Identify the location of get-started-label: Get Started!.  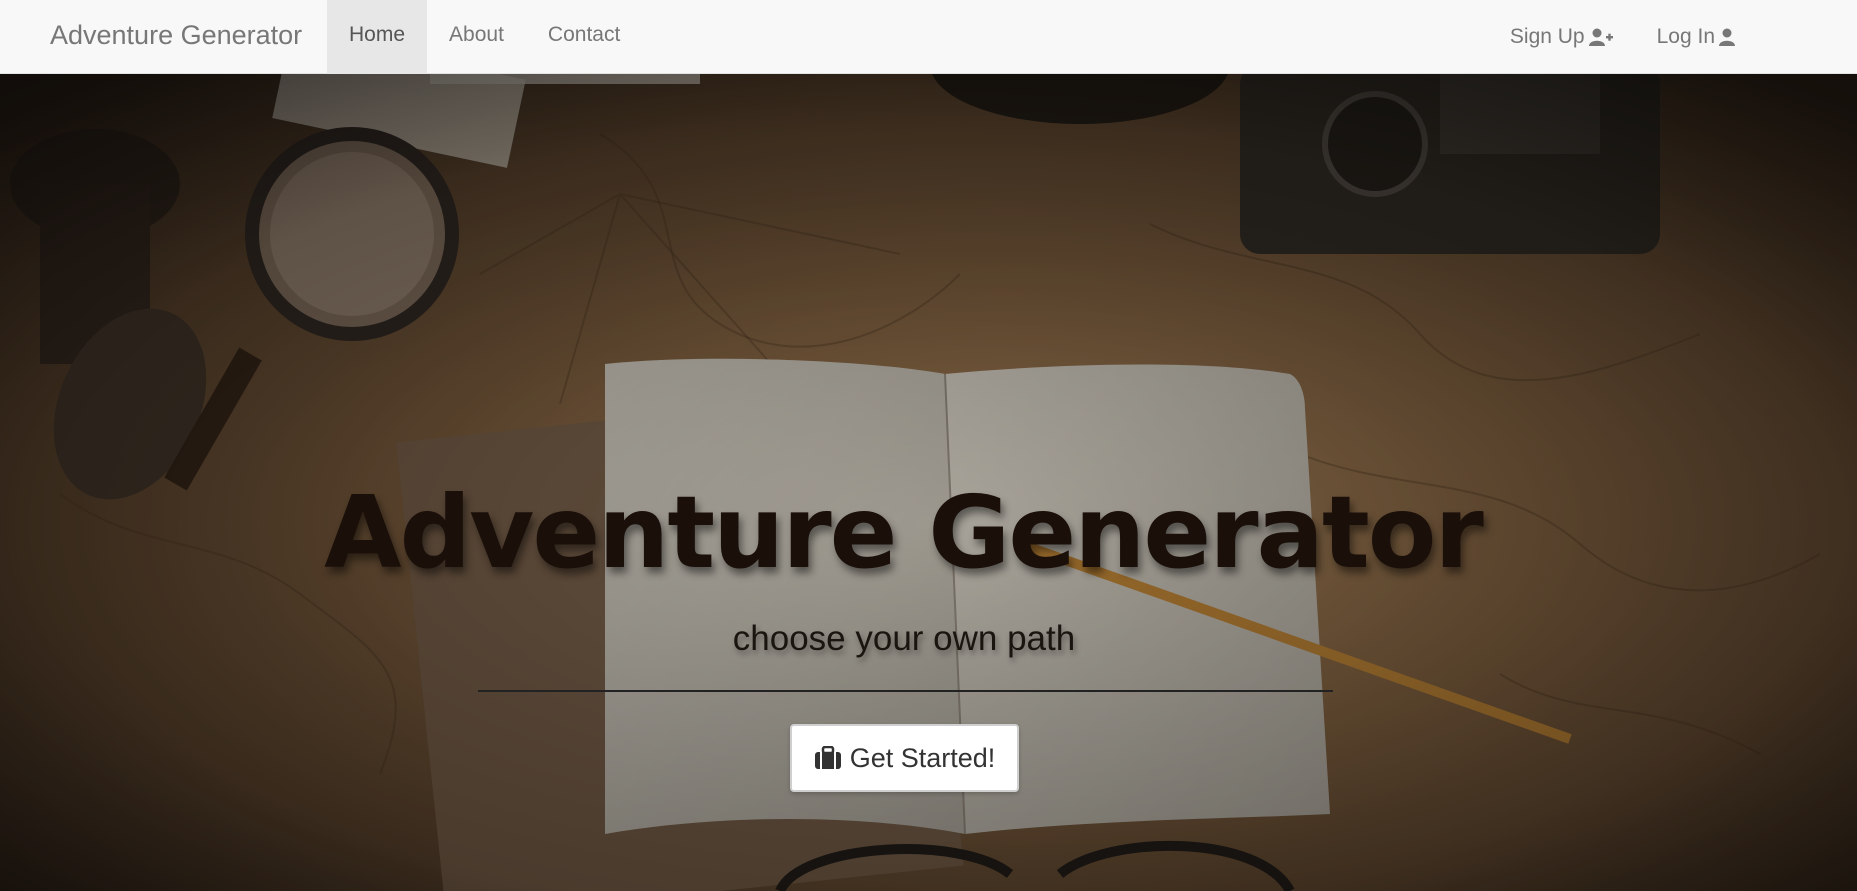
(922, 757).